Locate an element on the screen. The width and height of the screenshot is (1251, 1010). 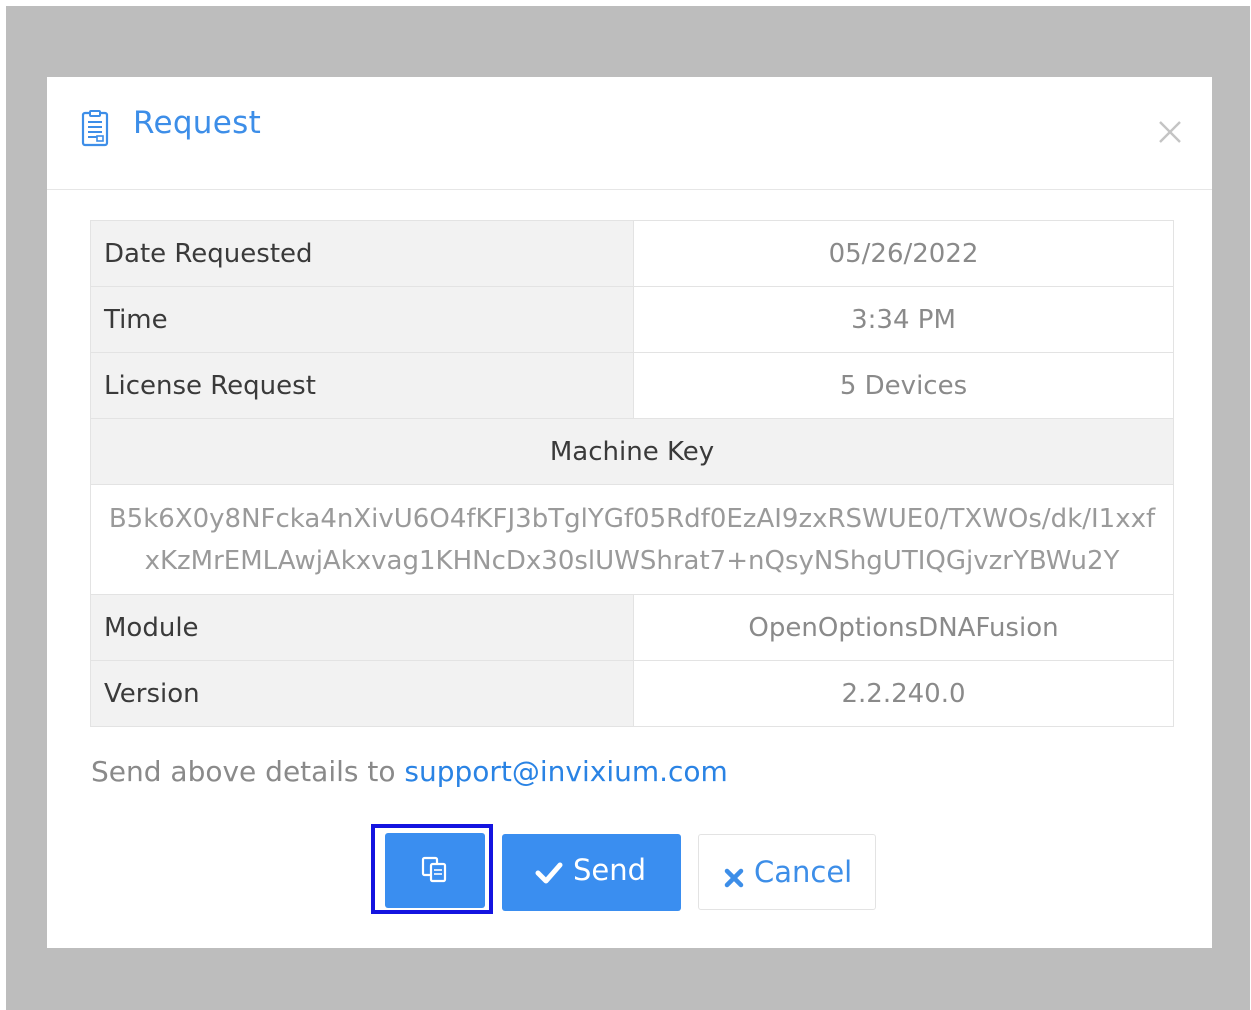
table-row: Date Requested 05/26/2022 is located at coordinates (632, 253).